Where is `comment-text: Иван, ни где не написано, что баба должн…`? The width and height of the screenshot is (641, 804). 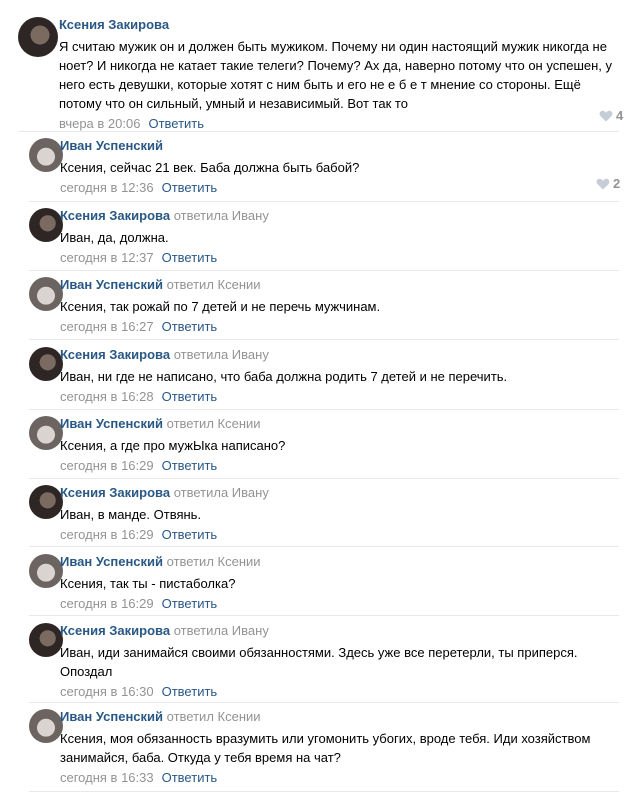
comment-text: Иван, ни где не написано, что баба должн… is located at coordinates (284, 376).